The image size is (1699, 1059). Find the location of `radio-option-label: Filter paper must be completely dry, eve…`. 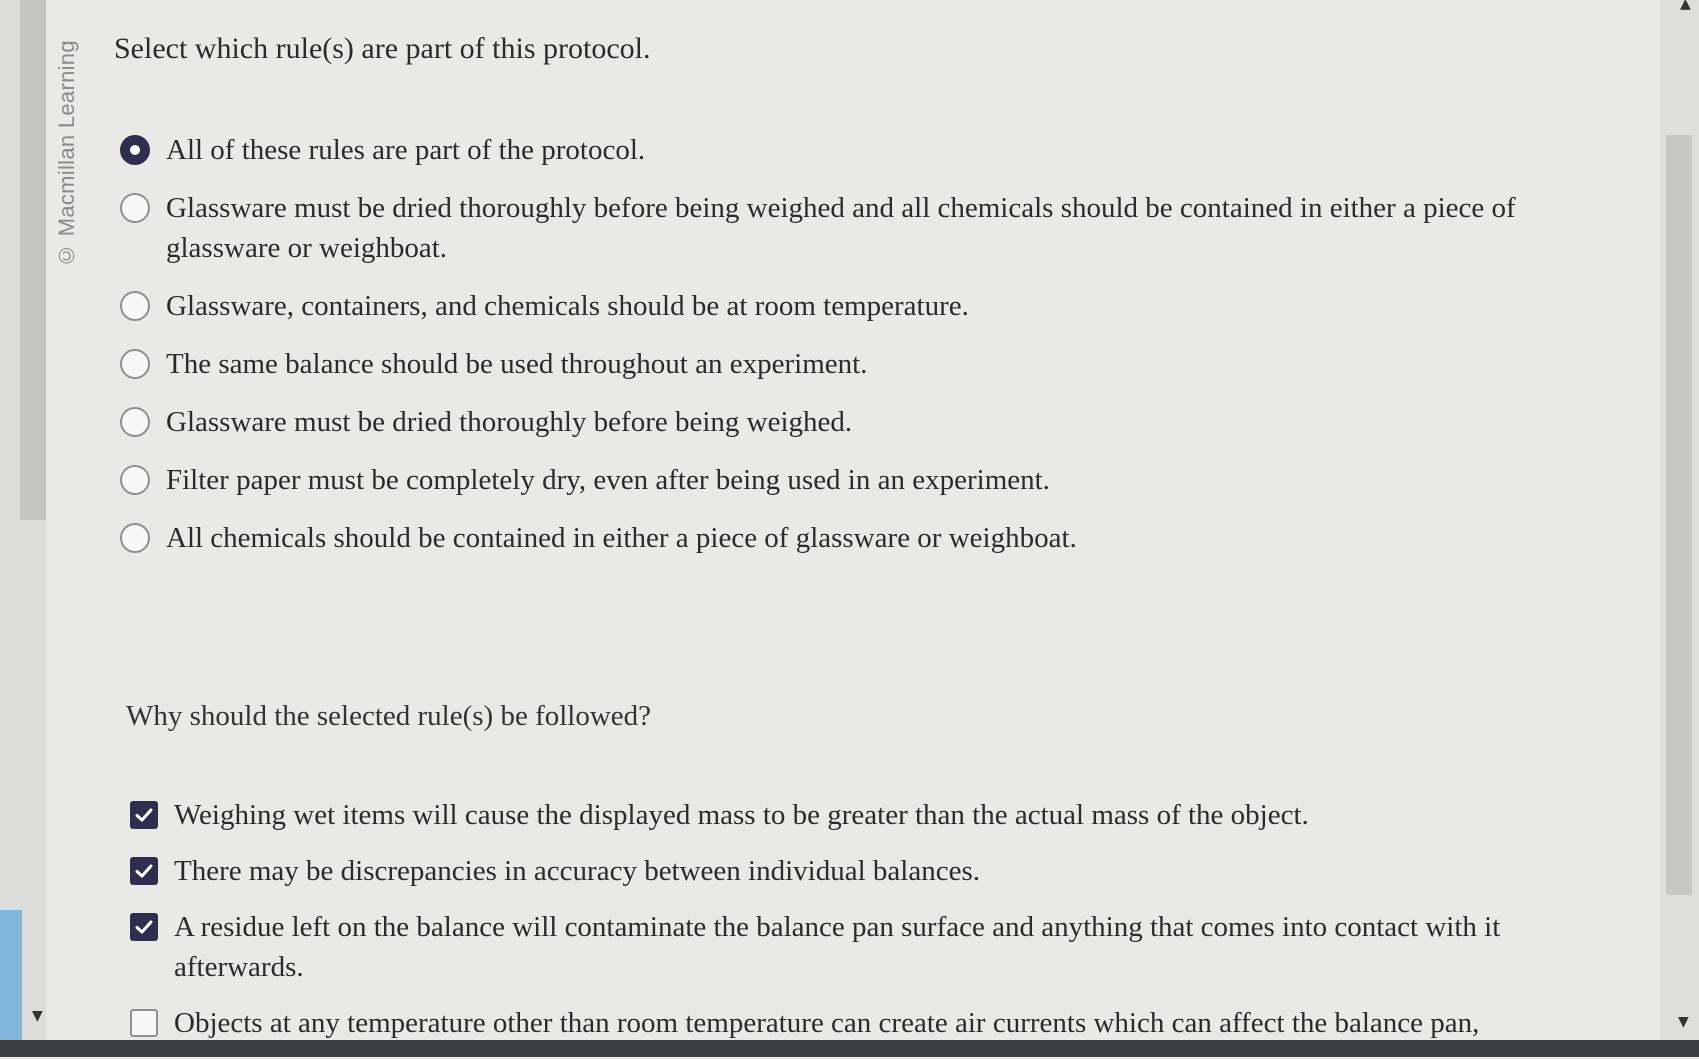

radio-option-label: Filter paper must be completely dry, eve… is located at coordinates (608, 480).